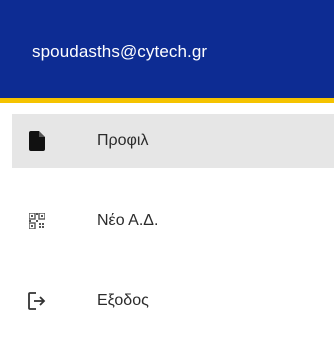  I want to click on document-icon, so click(37, 141).